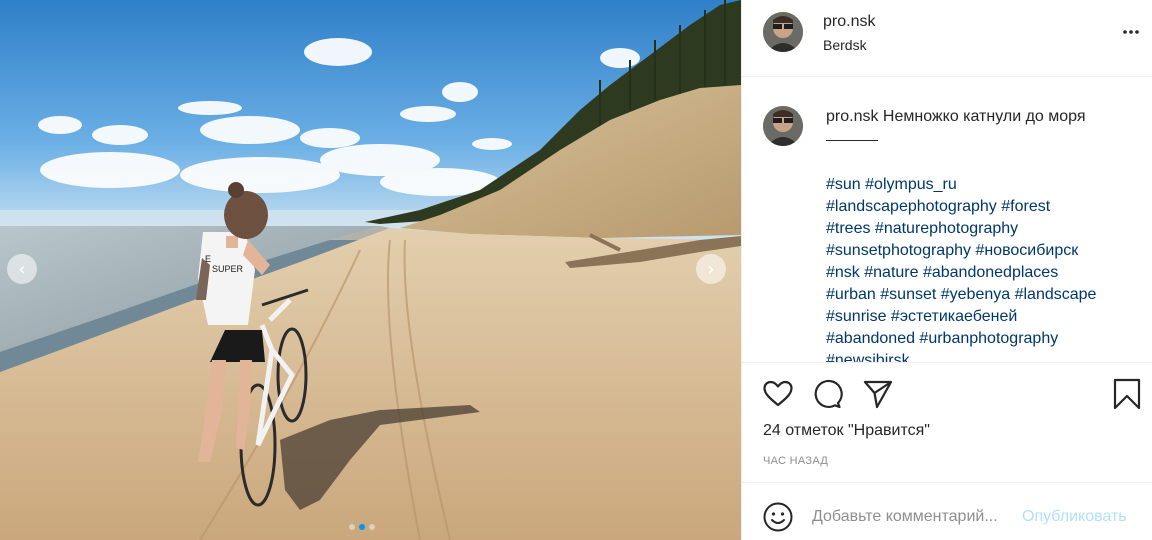  Describe the element at coordinates (1074, 517) in the screenshot. I see `publish-button: Опубликовать` at that location.